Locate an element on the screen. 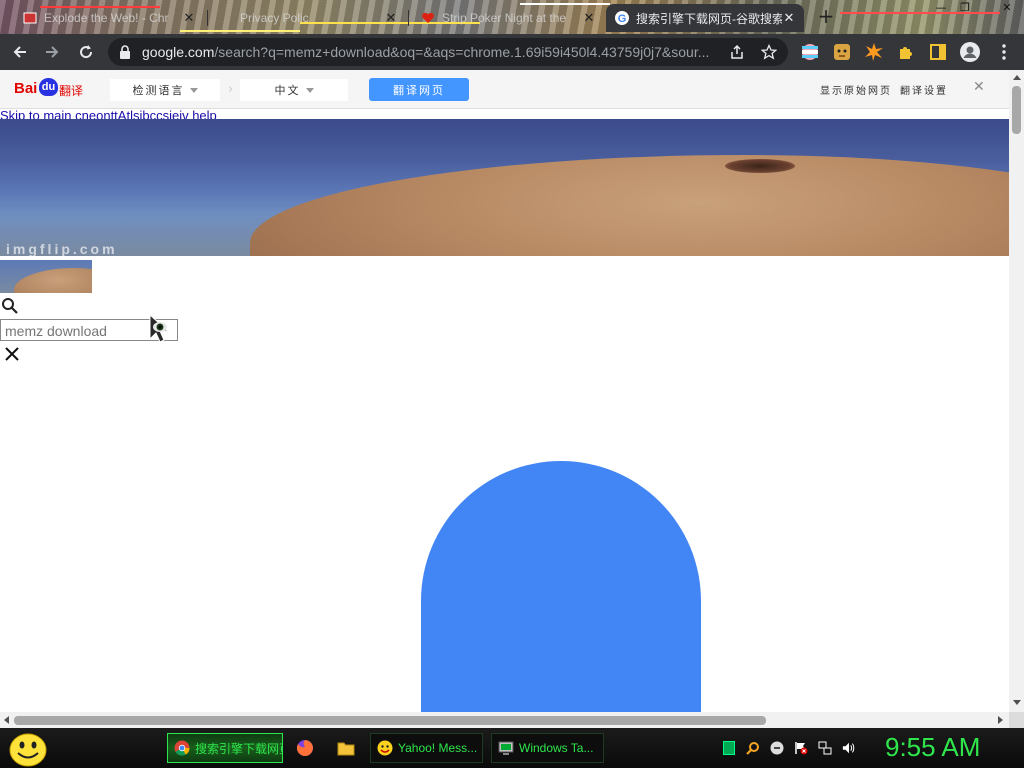 The width and height of the screenshot is (1024, 772). source-language-select: 检测语言 is located at coordinates (165, 90).